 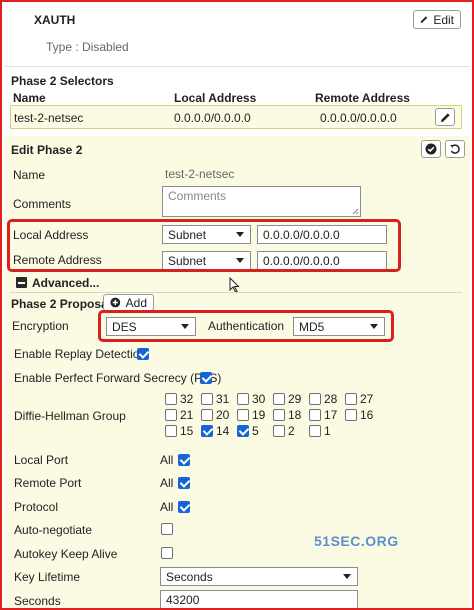 What do you see at coordinates (200, 174) in the screenshot?
I see `name-value: test-2-netsec` at bounding box center [200, 174].